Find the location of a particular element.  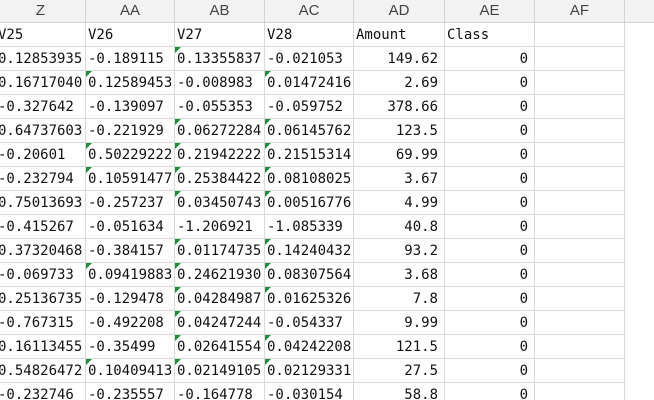

cell: 0.09419883 is located at coordinates (130, 275).